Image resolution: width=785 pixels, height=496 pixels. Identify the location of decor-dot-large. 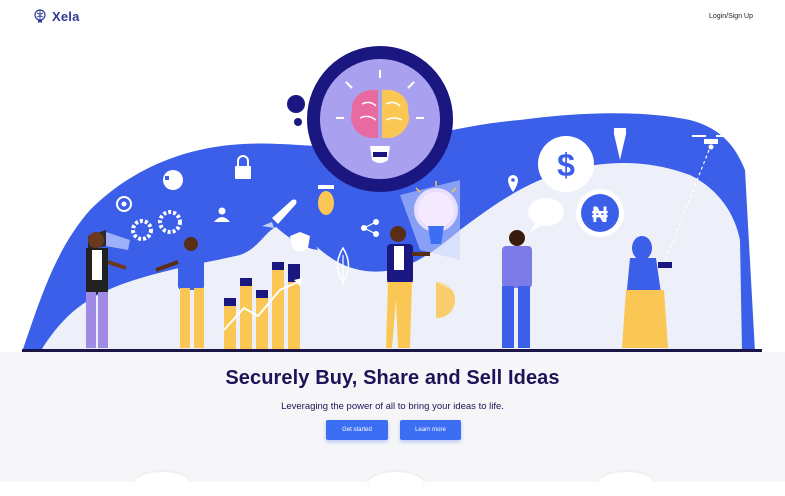
(296, 104).